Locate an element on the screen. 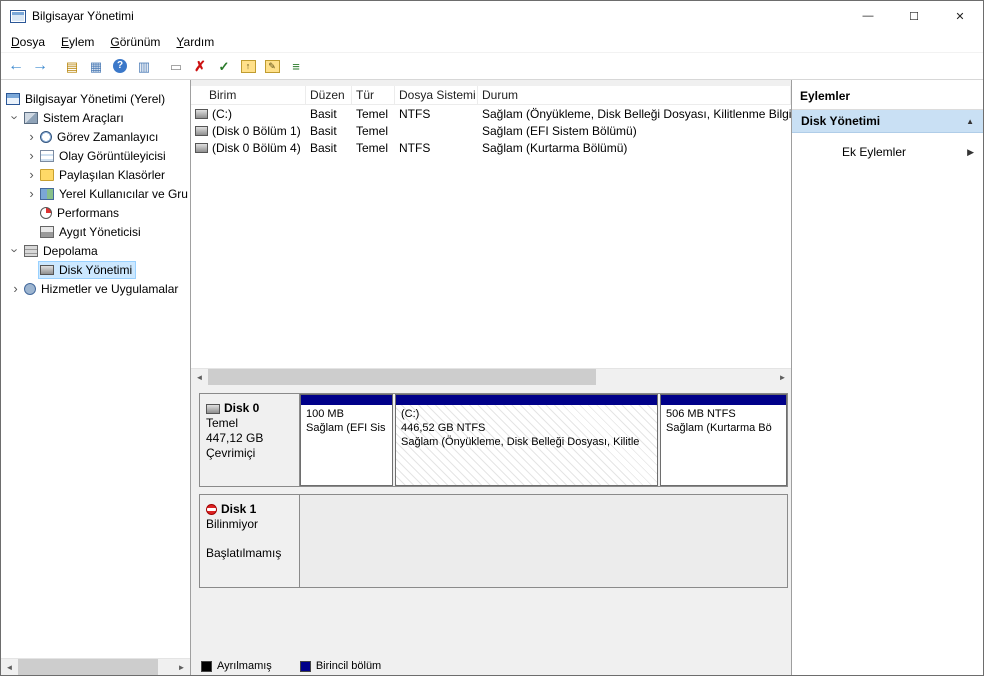 The width and height of the screenshot is (984, 676). volume-list-horizontal-scrollbar: ◄ ► is located at coordinates (491, 376).